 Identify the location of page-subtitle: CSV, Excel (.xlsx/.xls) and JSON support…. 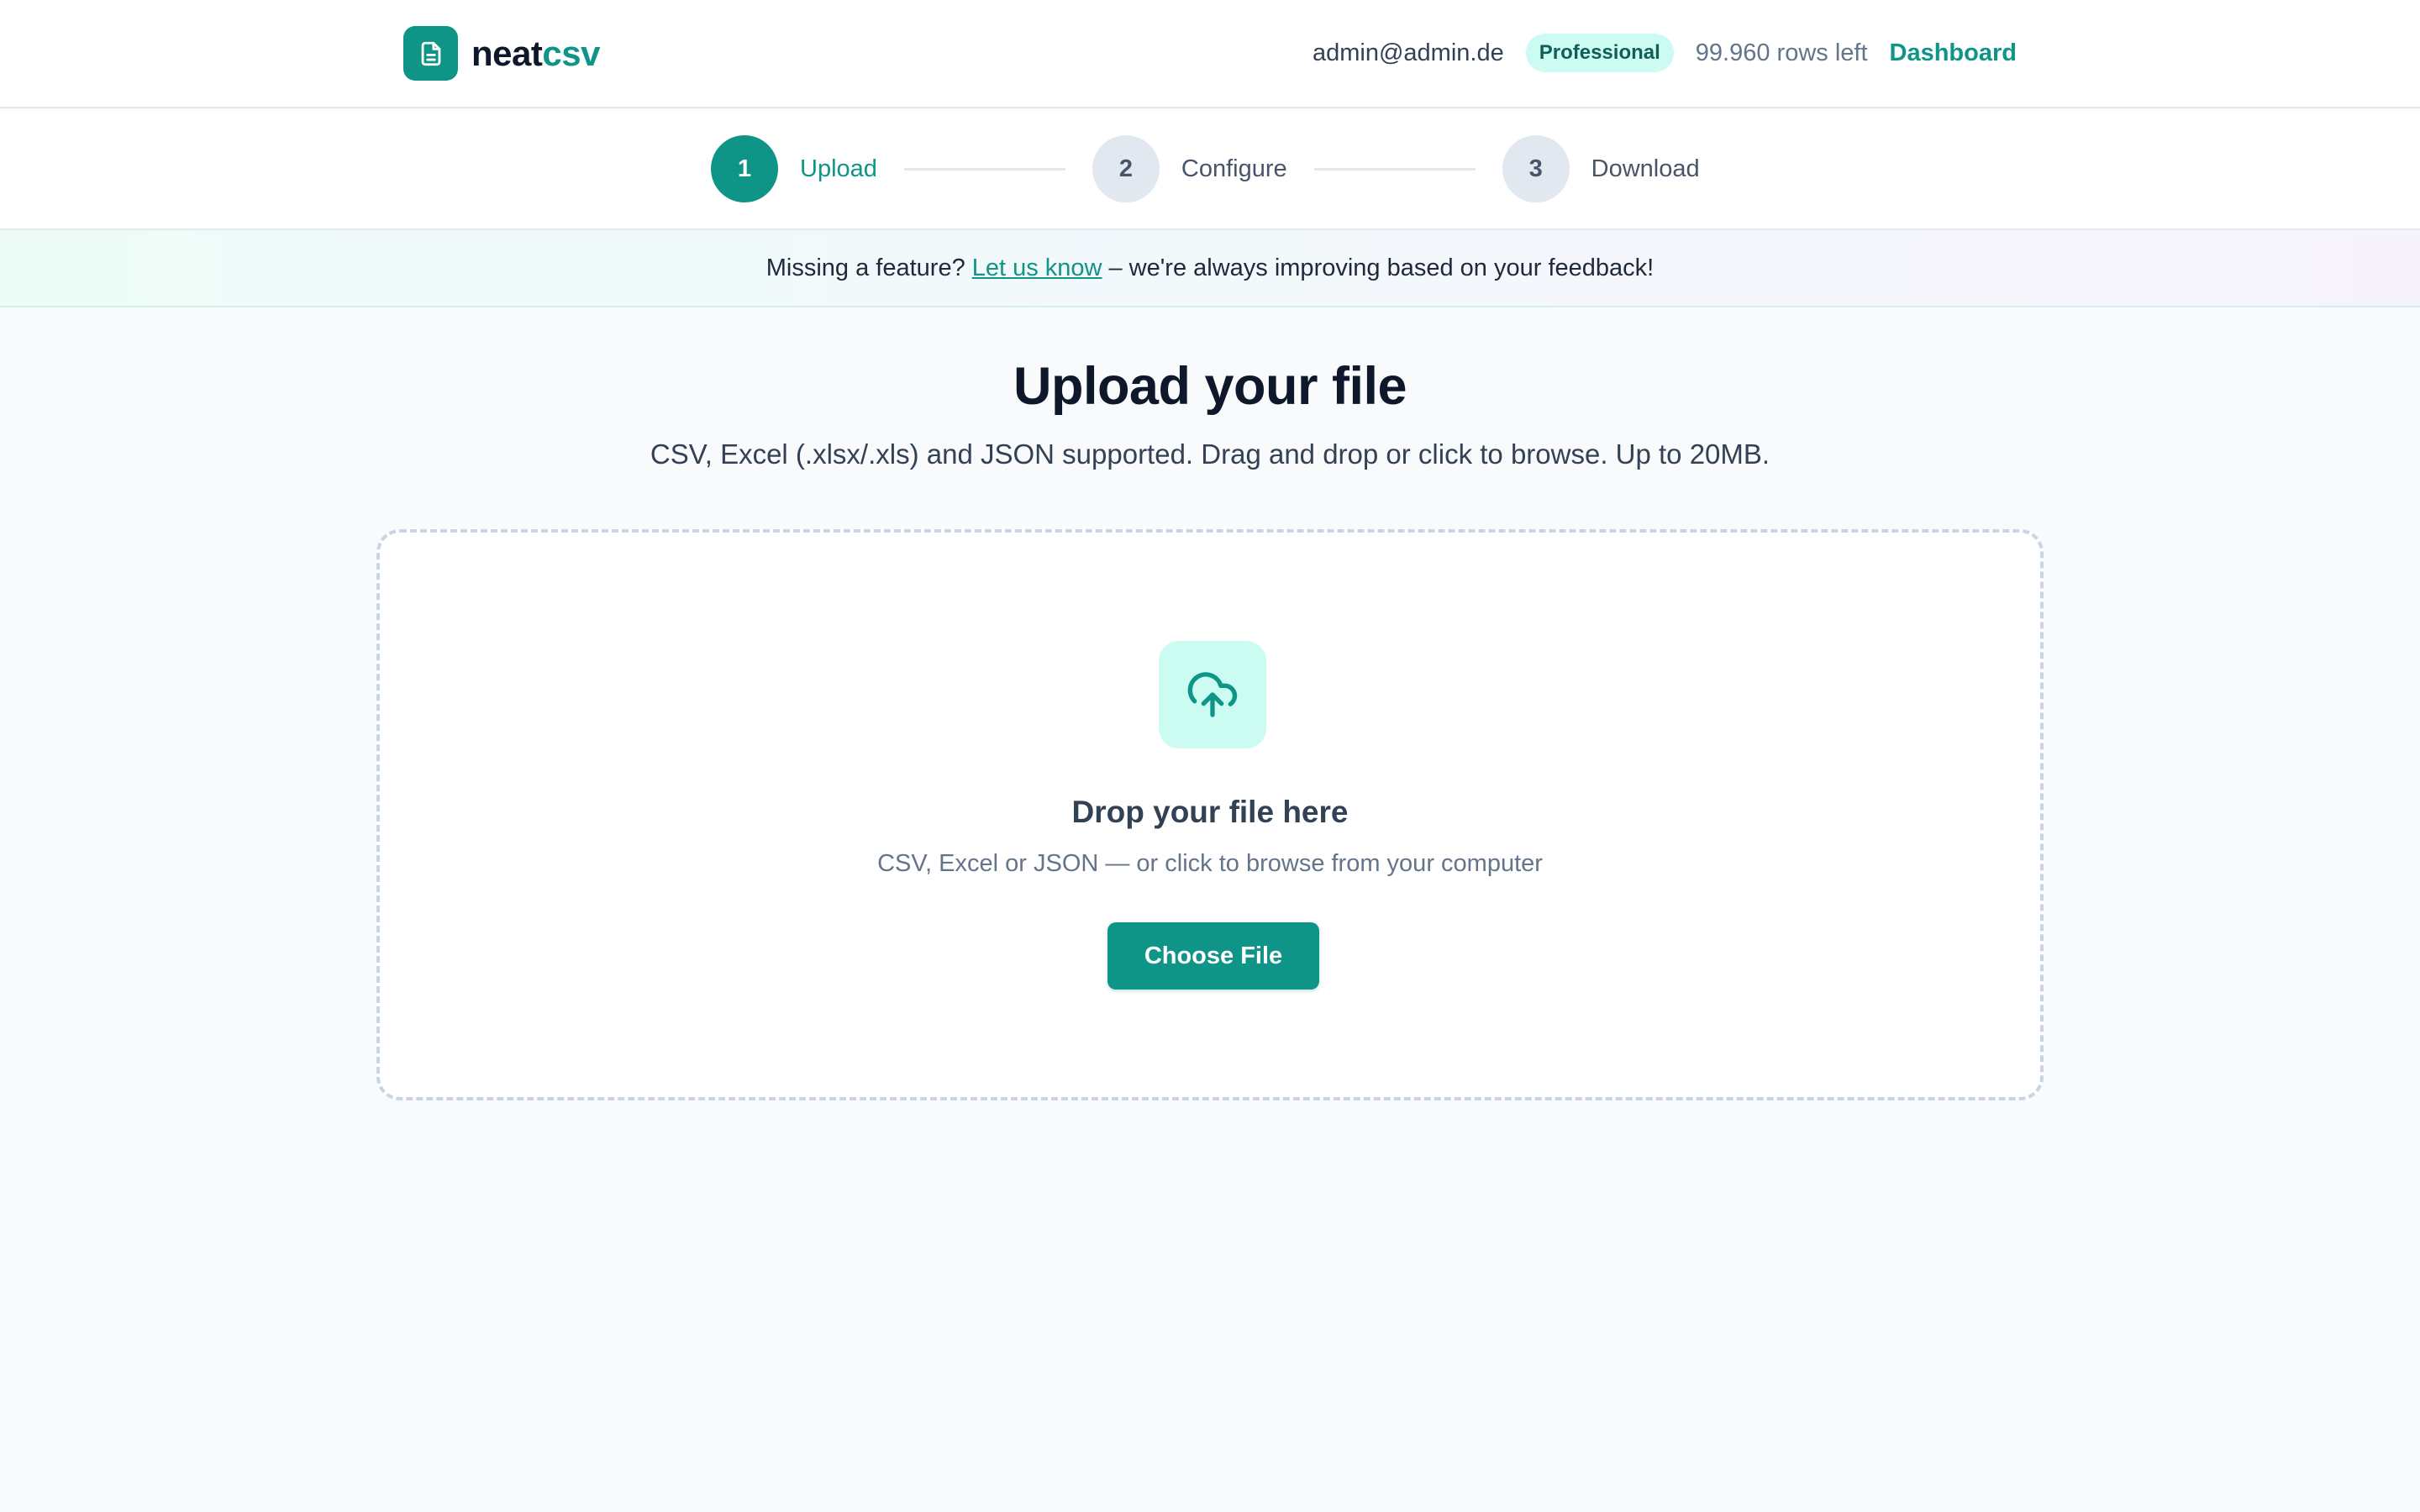
(1210, 454).